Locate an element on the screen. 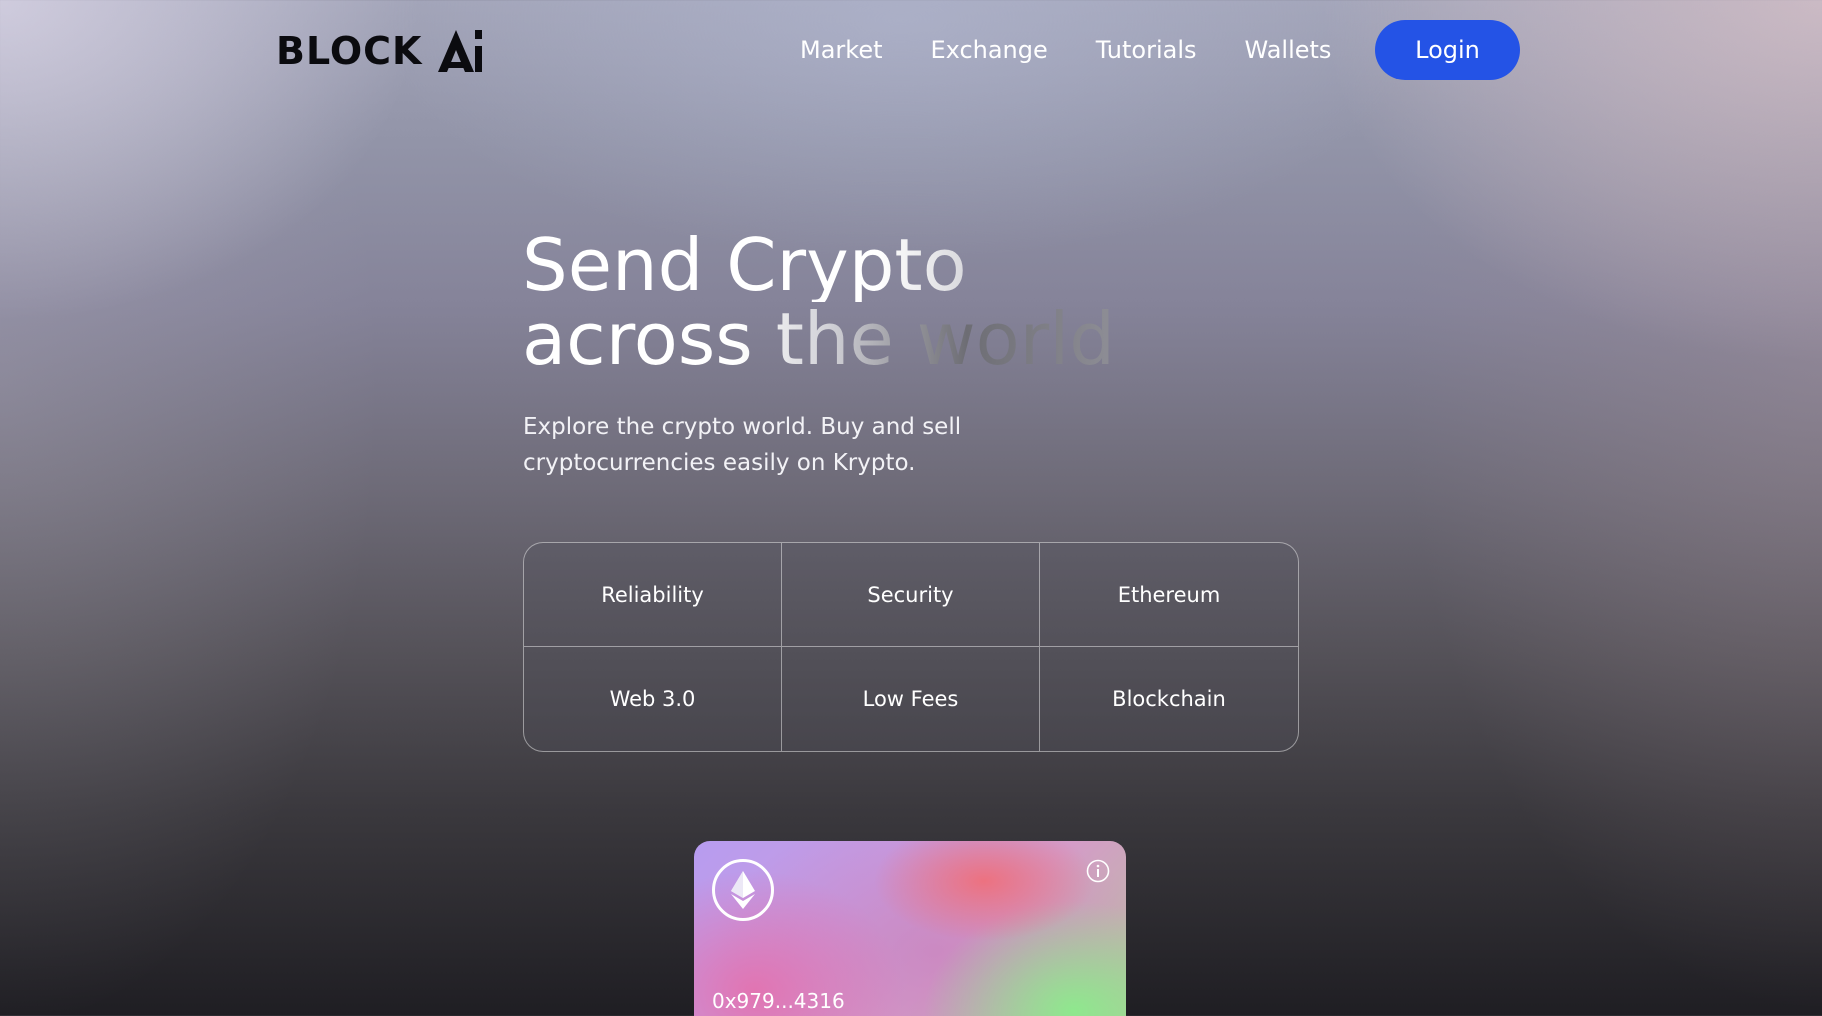  wallet-address: 0x979...4316 is located at coordinates (778, 1001).